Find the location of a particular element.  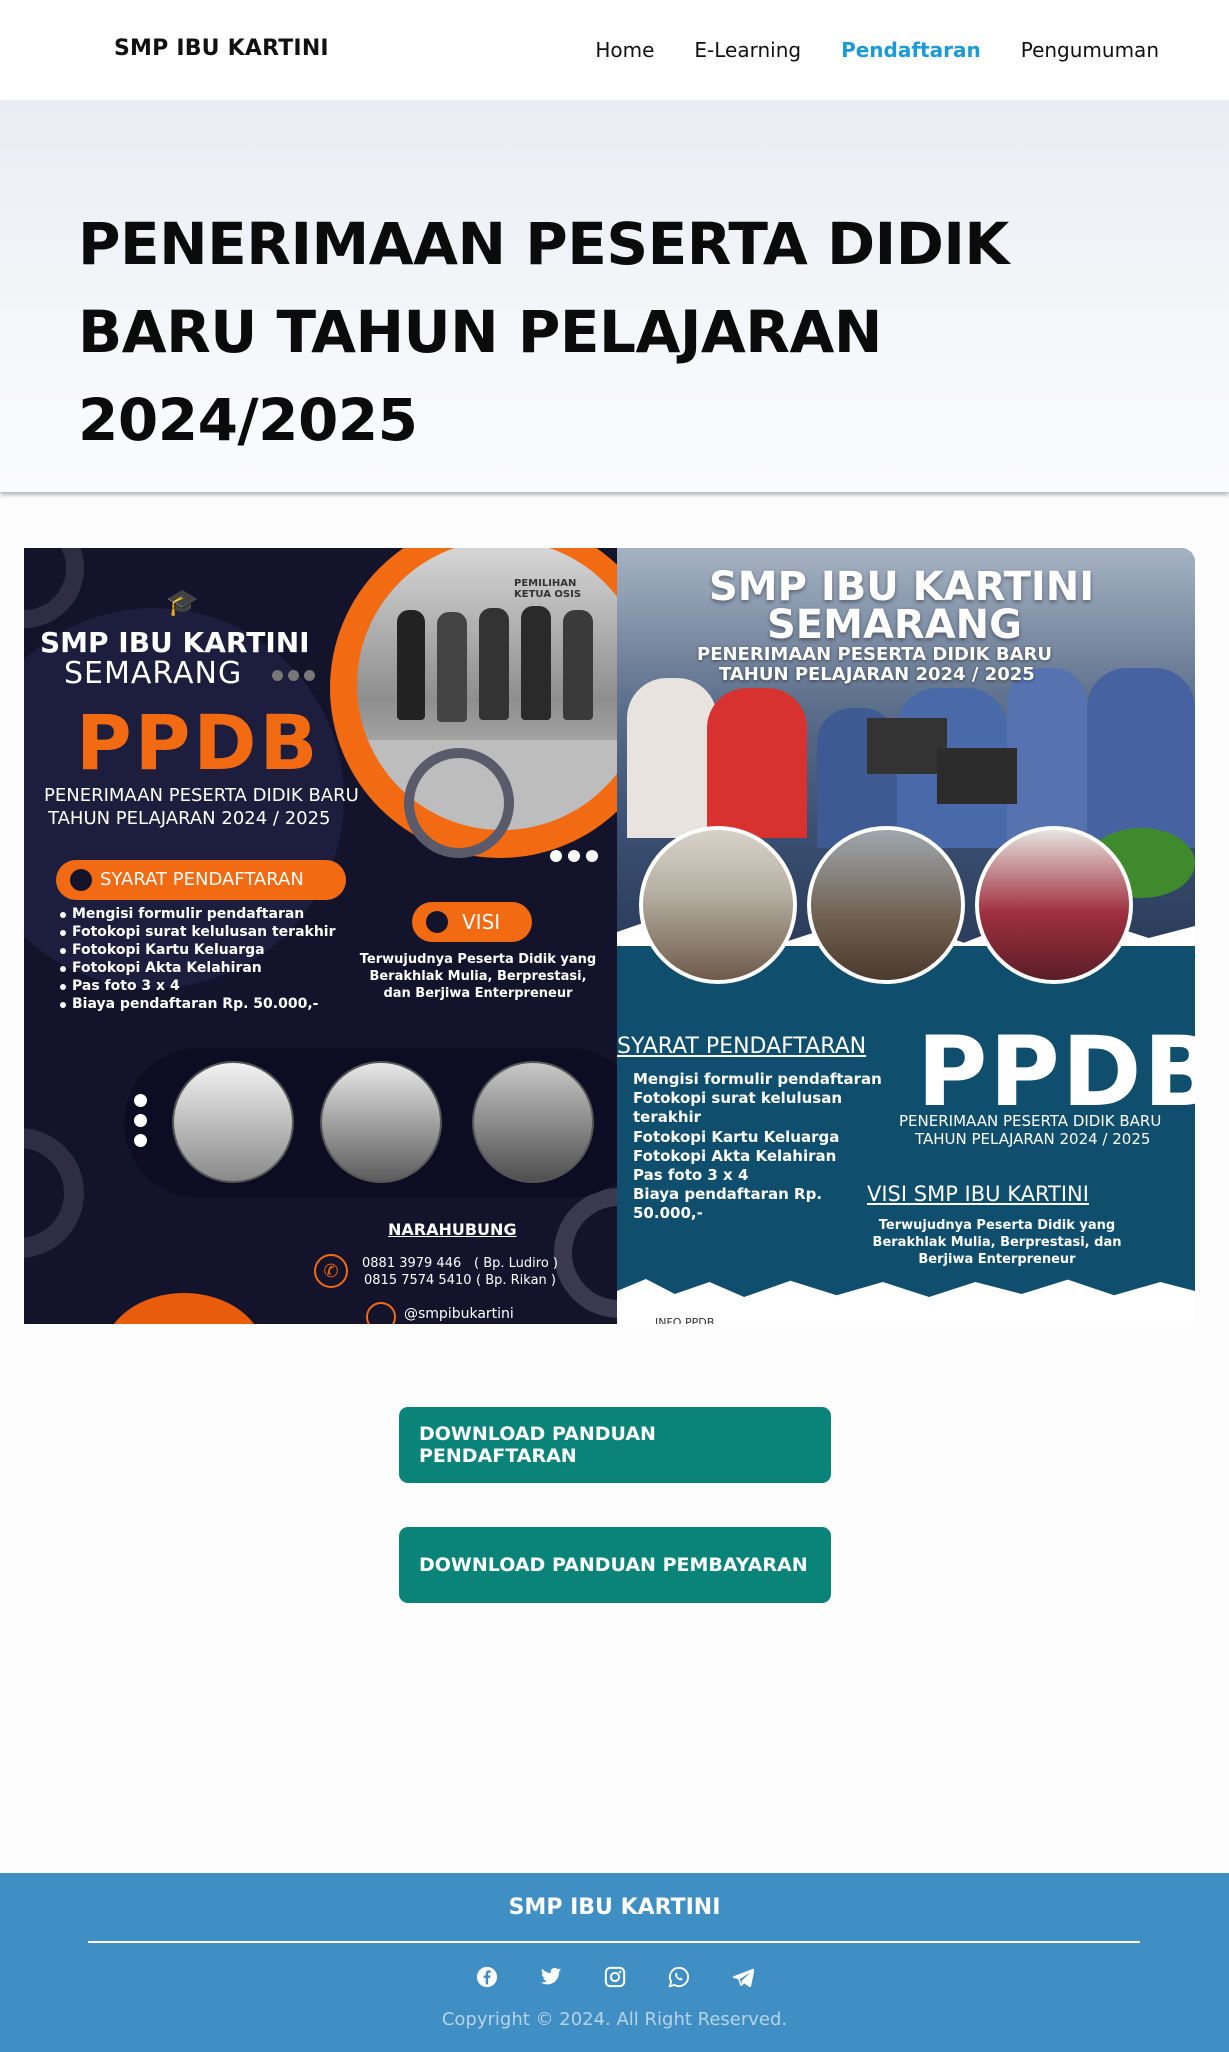

photo-group is located at coordinates (533, 1122).